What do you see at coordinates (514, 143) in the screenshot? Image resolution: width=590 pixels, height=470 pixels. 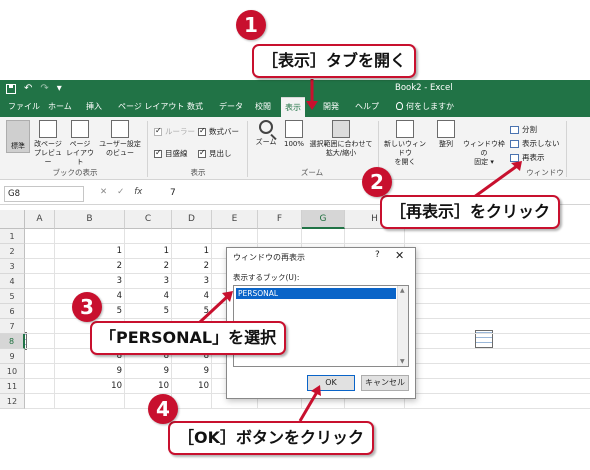 I see `hide-icon` at bounding box center [514, 143].